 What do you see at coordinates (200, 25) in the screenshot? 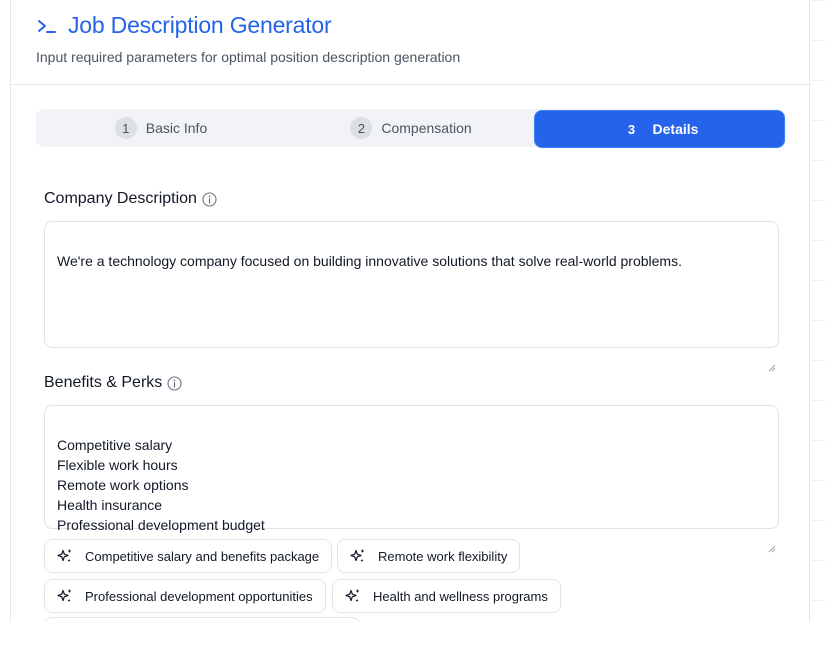
I see `page-title: Job Description Generator` at bounding box center [200, 25].